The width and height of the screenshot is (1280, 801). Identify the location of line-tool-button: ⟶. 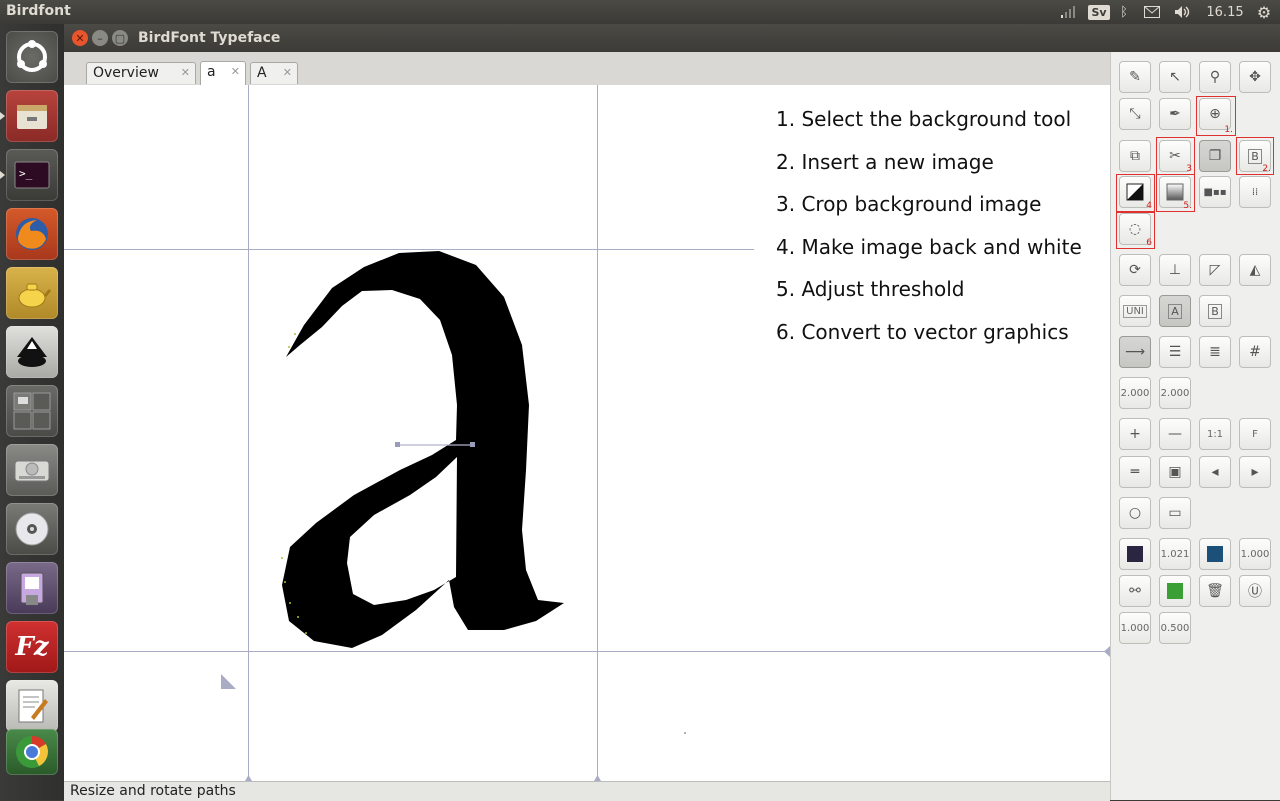
(1135, 352).